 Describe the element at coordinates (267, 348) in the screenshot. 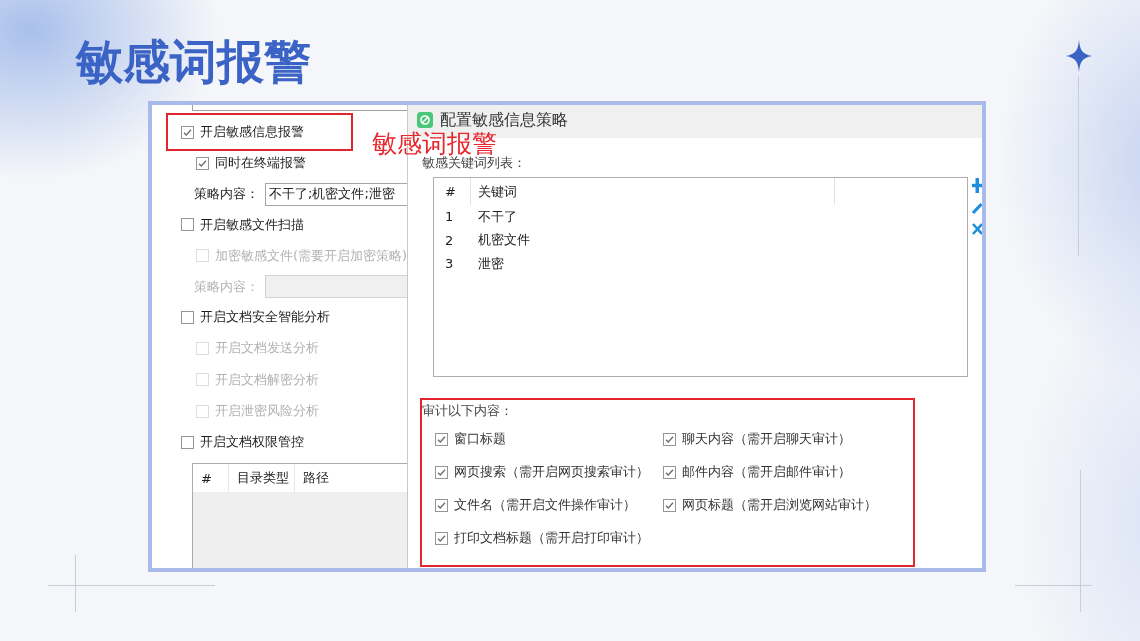

I see `option-label: 开启文档发送分析` at that location.